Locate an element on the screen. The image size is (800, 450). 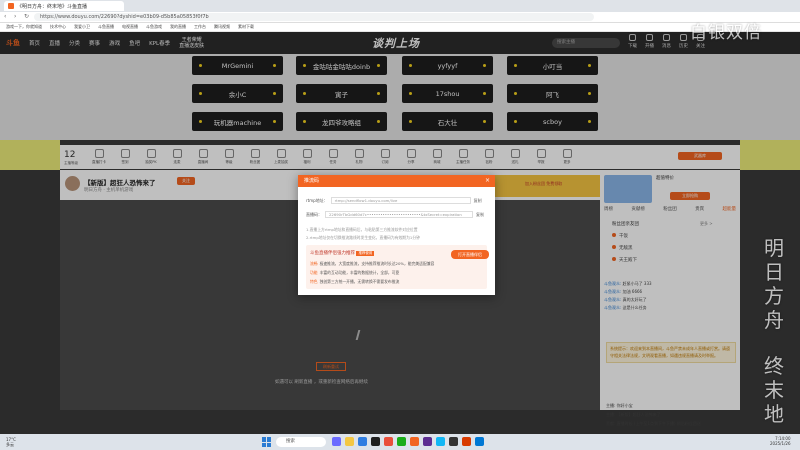
taskbar-apps is located at coordinates (408, 441).